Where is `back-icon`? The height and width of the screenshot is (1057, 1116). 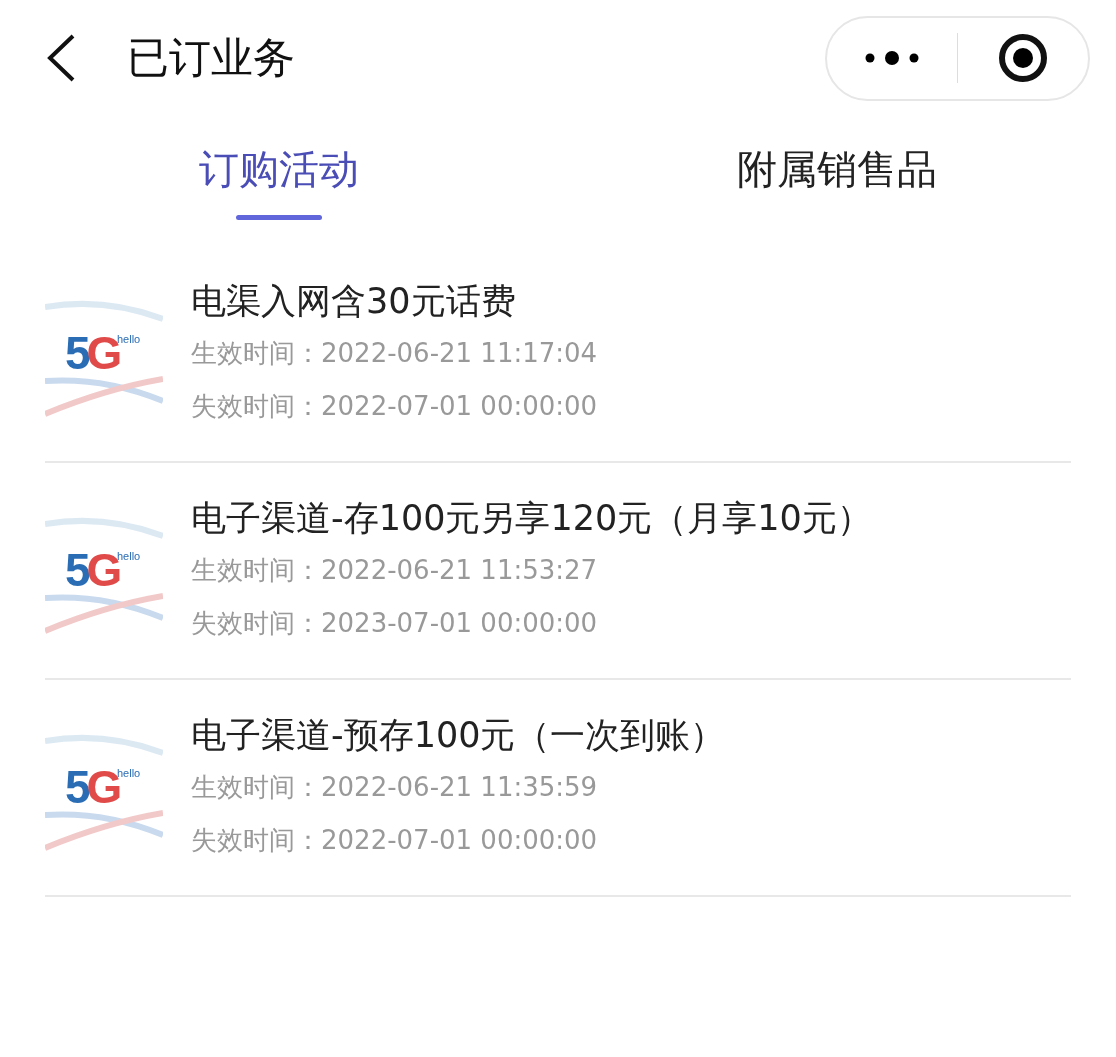 back-icon is located at coordinates (61, 58).